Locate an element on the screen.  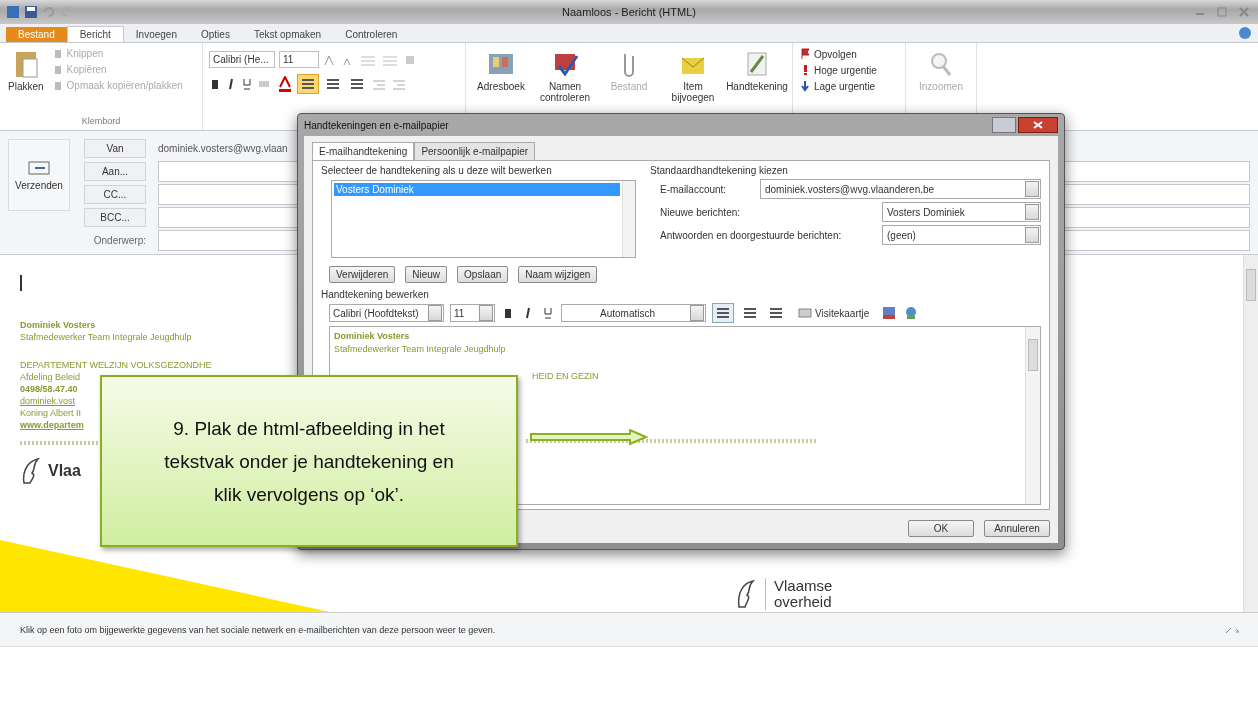
field-label: Antwoorden en doorgestuurde berichten: is located at coordinates (751, 235).